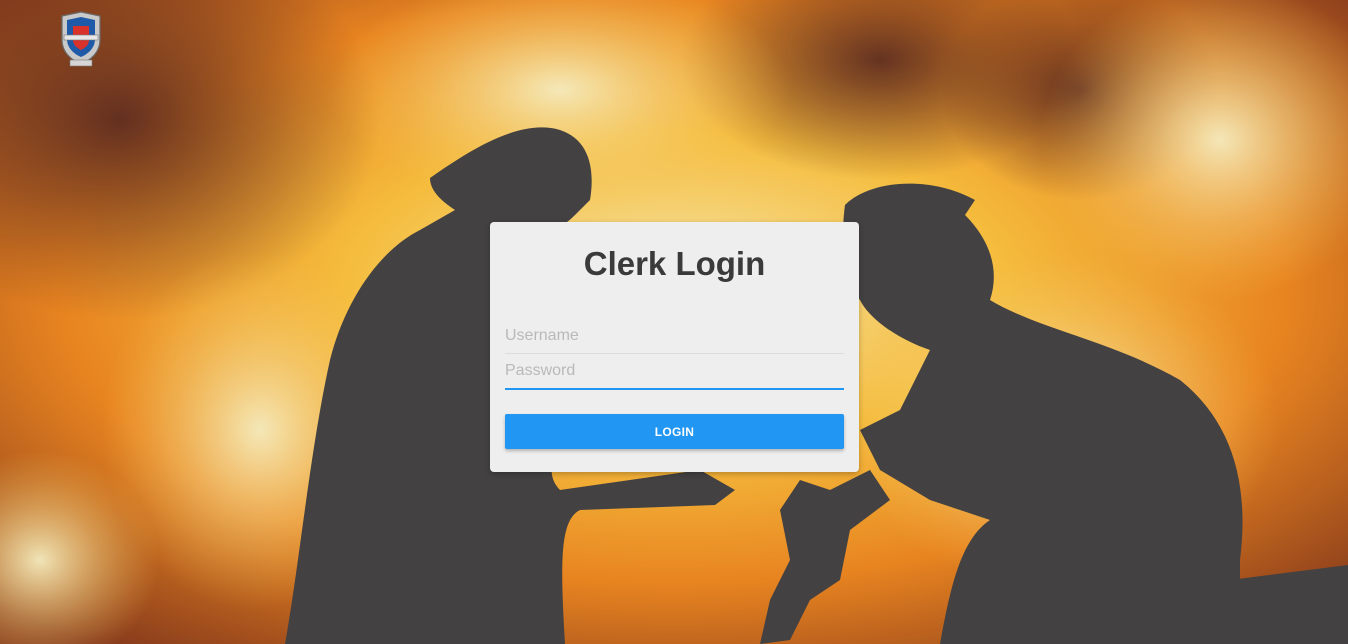 The height and width of the screenshot is (644, 1348). I want to click on fire-department-crest-logo, so click(81, 39).